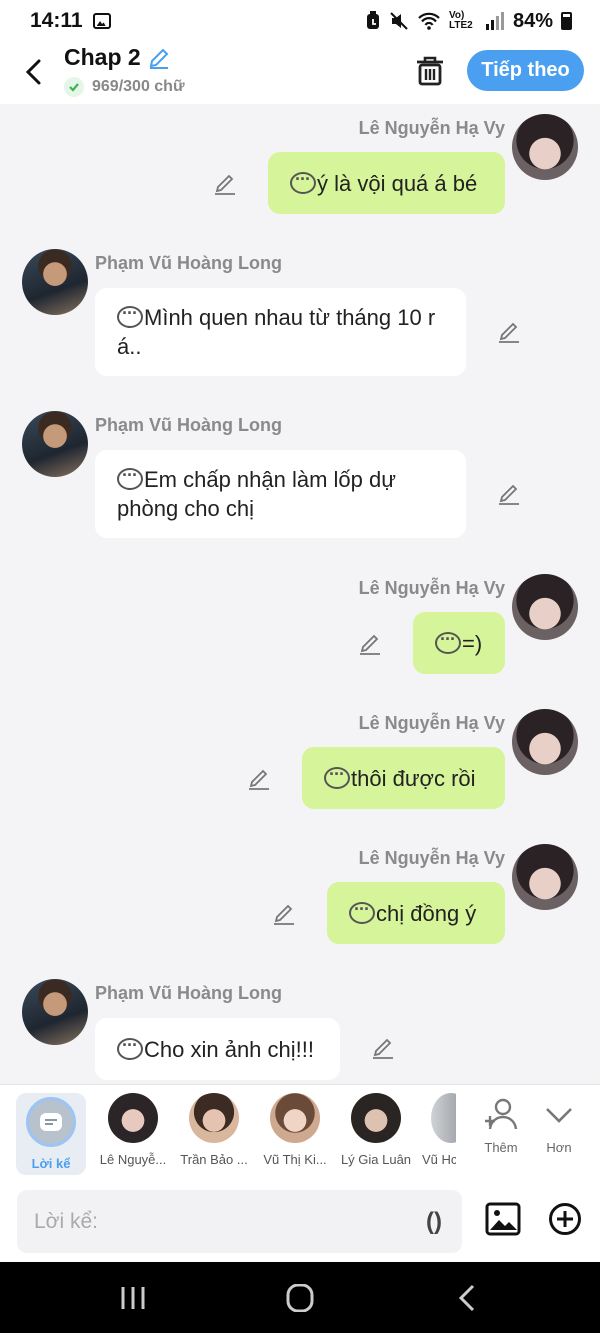 The width and height of the screenshot is (600, 1333). Describe the element at coordinates (525, 70) in the screenshot. I see `next-button: Tiếp theo` at that location.